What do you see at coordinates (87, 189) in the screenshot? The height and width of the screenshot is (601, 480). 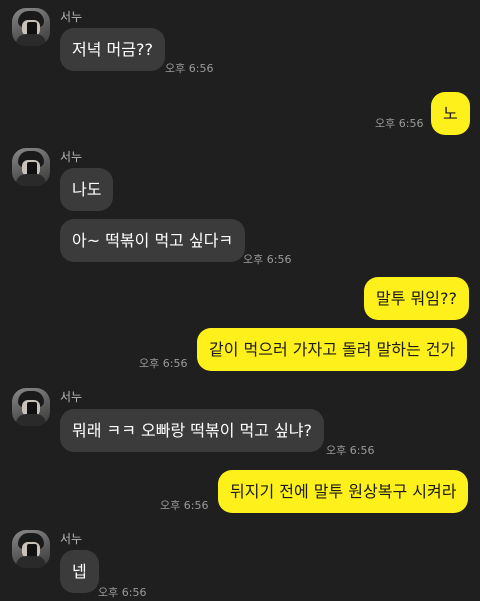 I see `message-bubble: 나도` at bounding box center [87, 189].